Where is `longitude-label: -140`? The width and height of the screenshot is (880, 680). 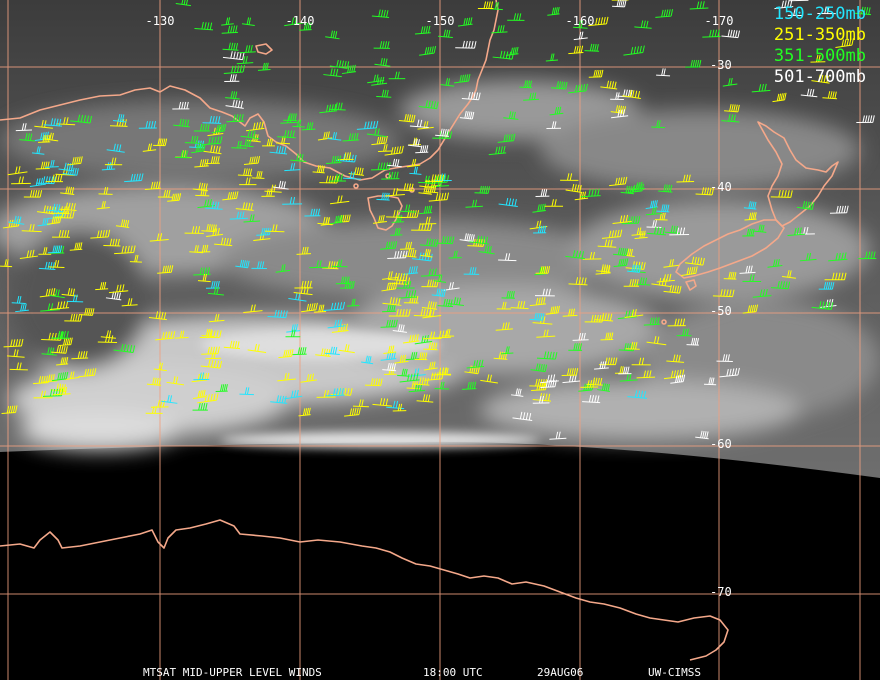 longitude-label: -140 is located at coordinates (300, 21).